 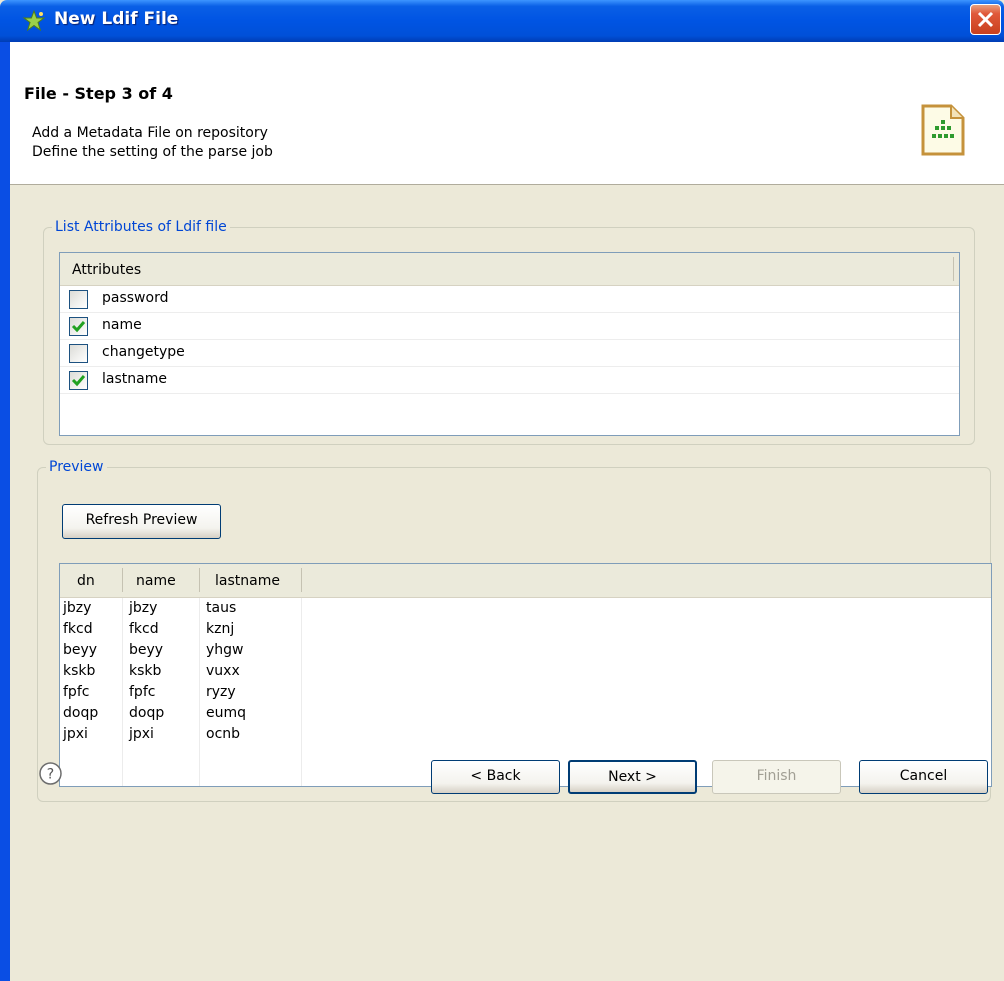 I want to click on table-row: kskb kskb vuxx, so click(x=525, y=671).